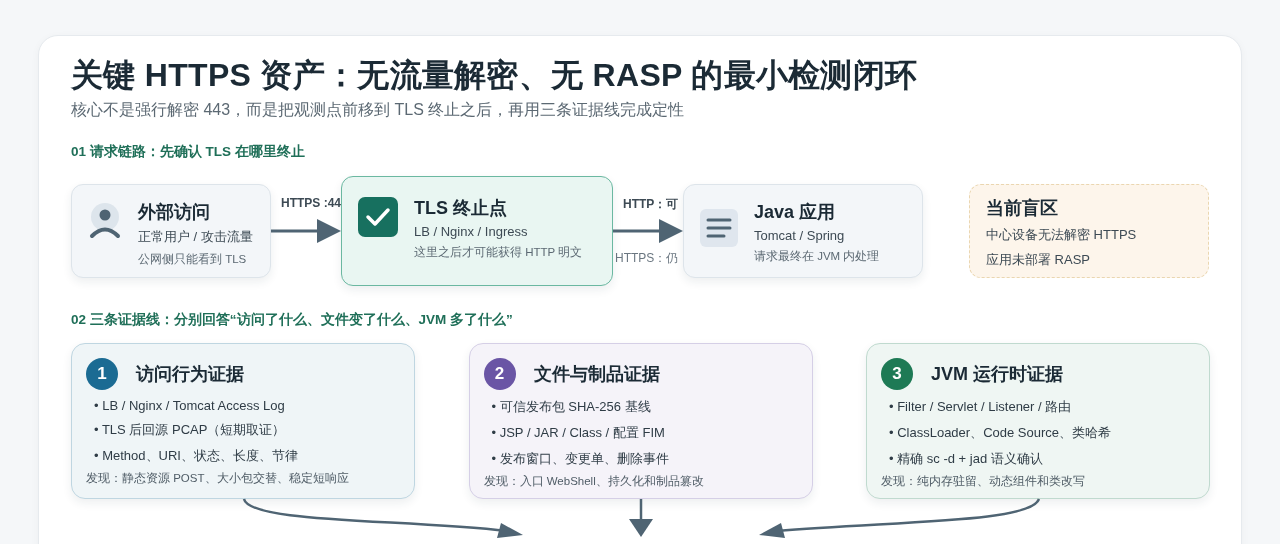 This screenshot has height=544, width=1280. I want to click on bullet-item: • 可信发布包 SHA-256 基线, so click(571, 407).